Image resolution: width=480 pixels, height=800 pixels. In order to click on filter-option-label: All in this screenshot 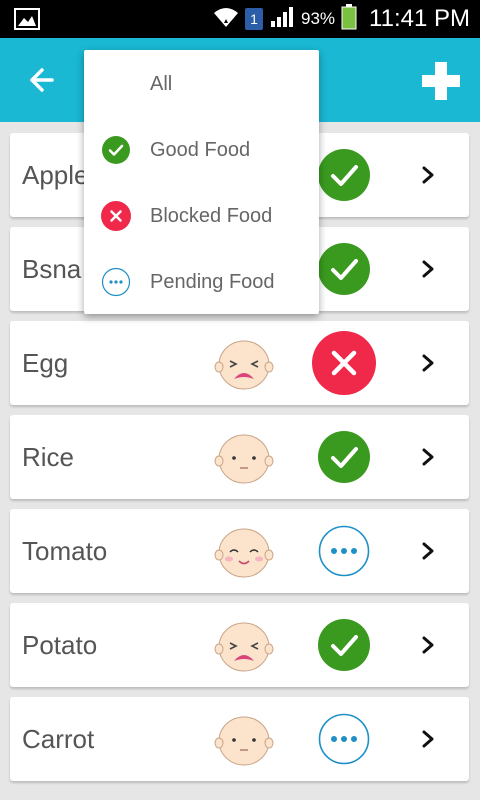, I will do `click(161, 84)`.